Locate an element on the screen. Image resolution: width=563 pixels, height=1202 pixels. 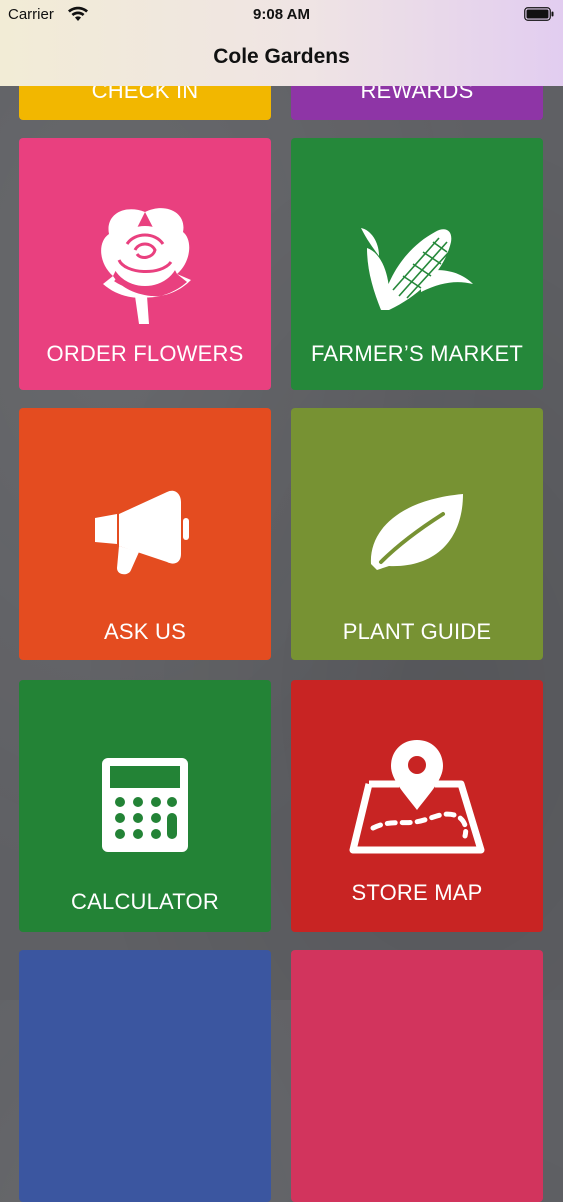
map-pin-icon is located at coordinates (417, 797).